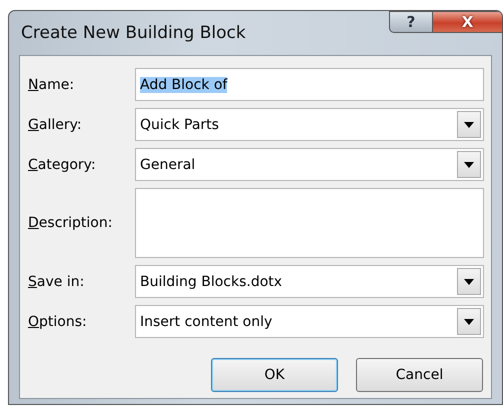  I want to click on dropdown-field: Building Blocks.dotx, so click(309, 281).